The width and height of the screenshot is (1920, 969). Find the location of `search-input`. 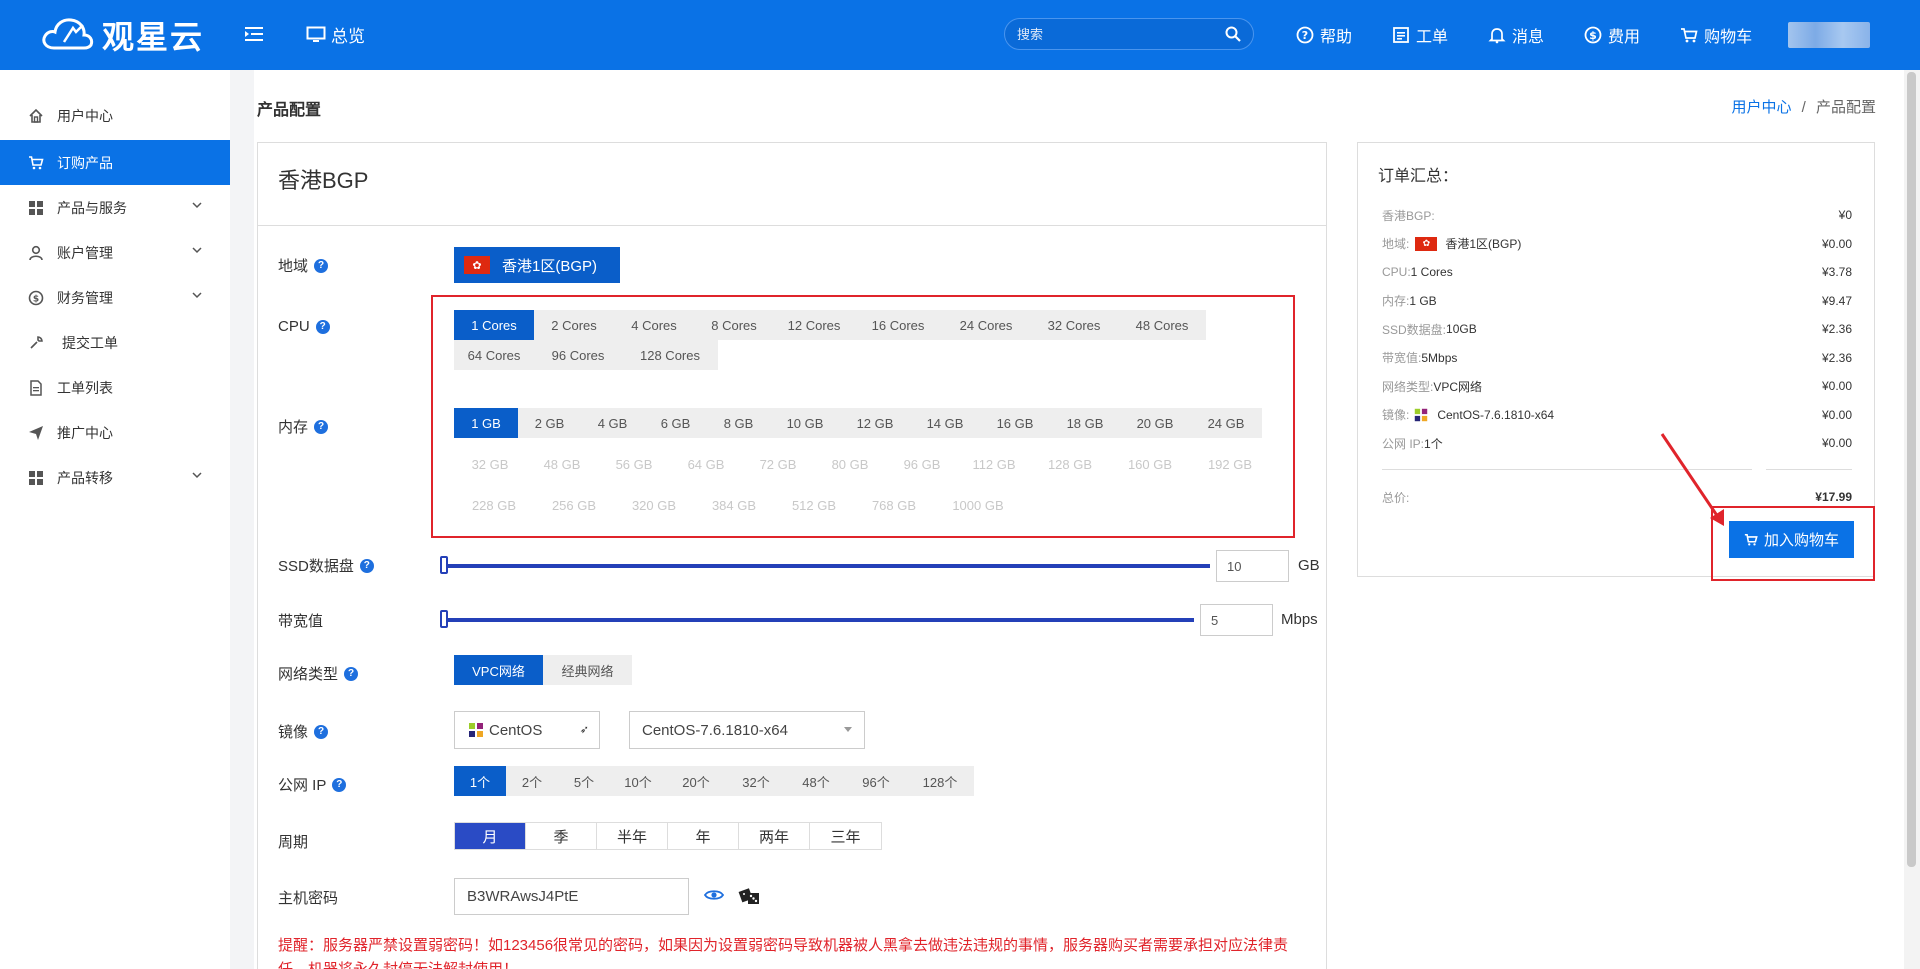

search-input is located at coordinates (1121, 34).